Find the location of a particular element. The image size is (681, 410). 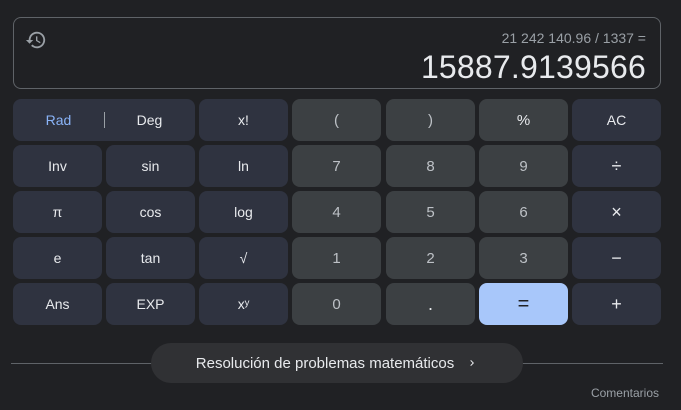

digit-3-button: 3 is located at coordinates (523, 258).